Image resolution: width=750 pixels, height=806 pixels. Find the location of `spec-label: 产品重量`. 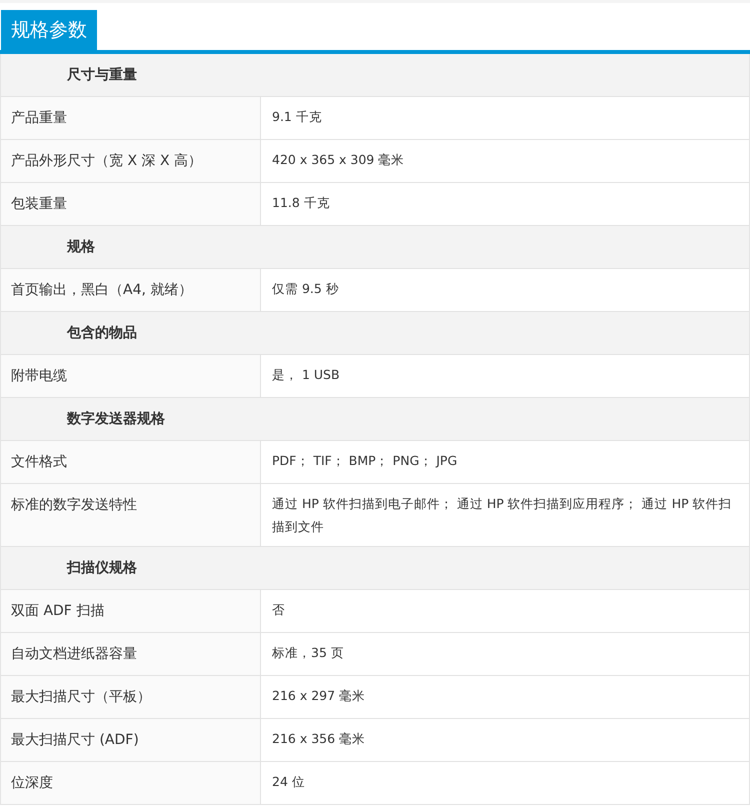

spec-label: 产品重量 is located at coordinates (131, 118).